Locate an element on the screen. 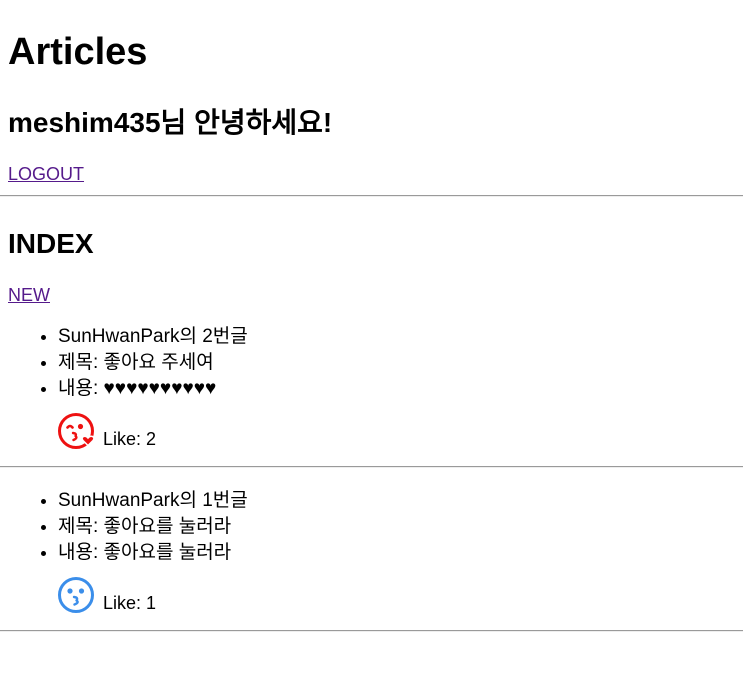 This screenshot has height=696, width=743. article-header: SunHwanPark의 1번글 is located at coordinates (396, 501).